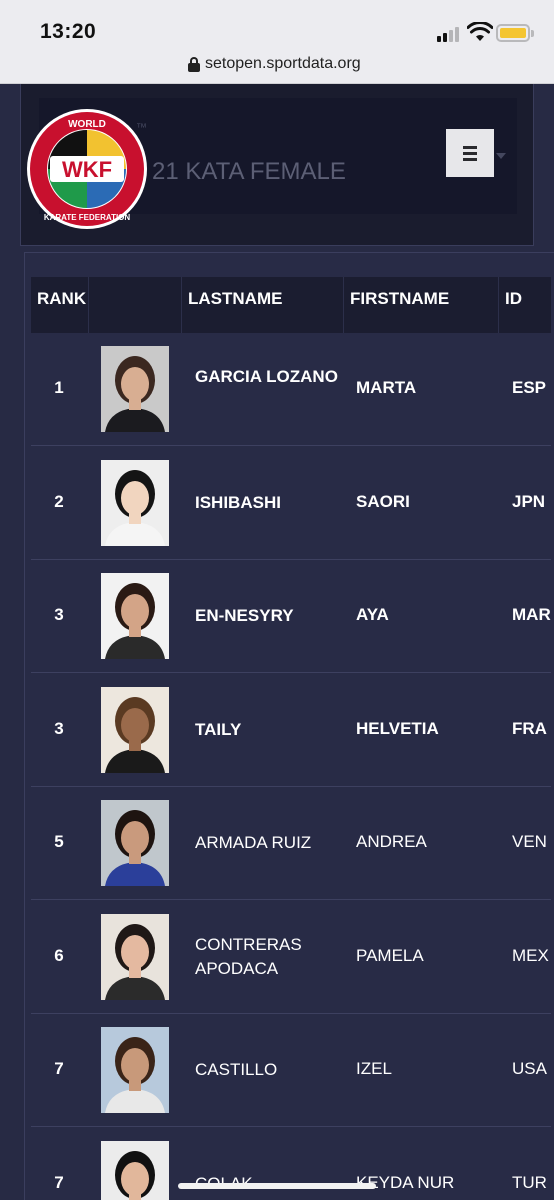 The image size is (554, 1200). Describe the element at coordinates (530, 955) in the screenshot. I see `country-id-cell: MEX` at that location.